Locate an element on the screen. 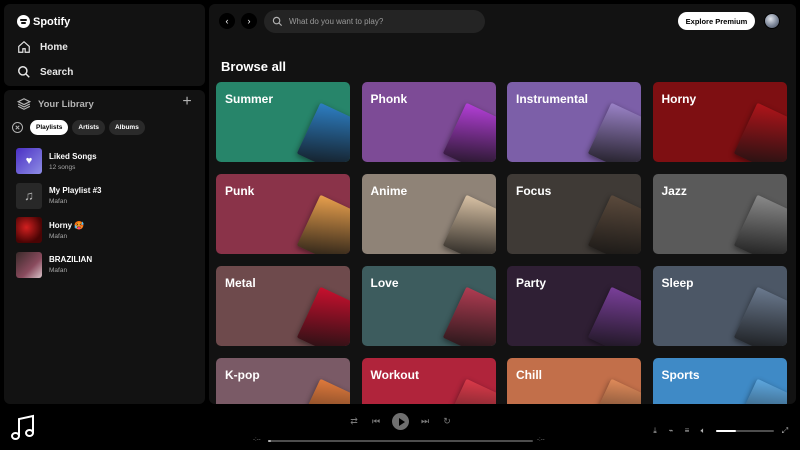  volume-fill is located at coordinates (726, 431).